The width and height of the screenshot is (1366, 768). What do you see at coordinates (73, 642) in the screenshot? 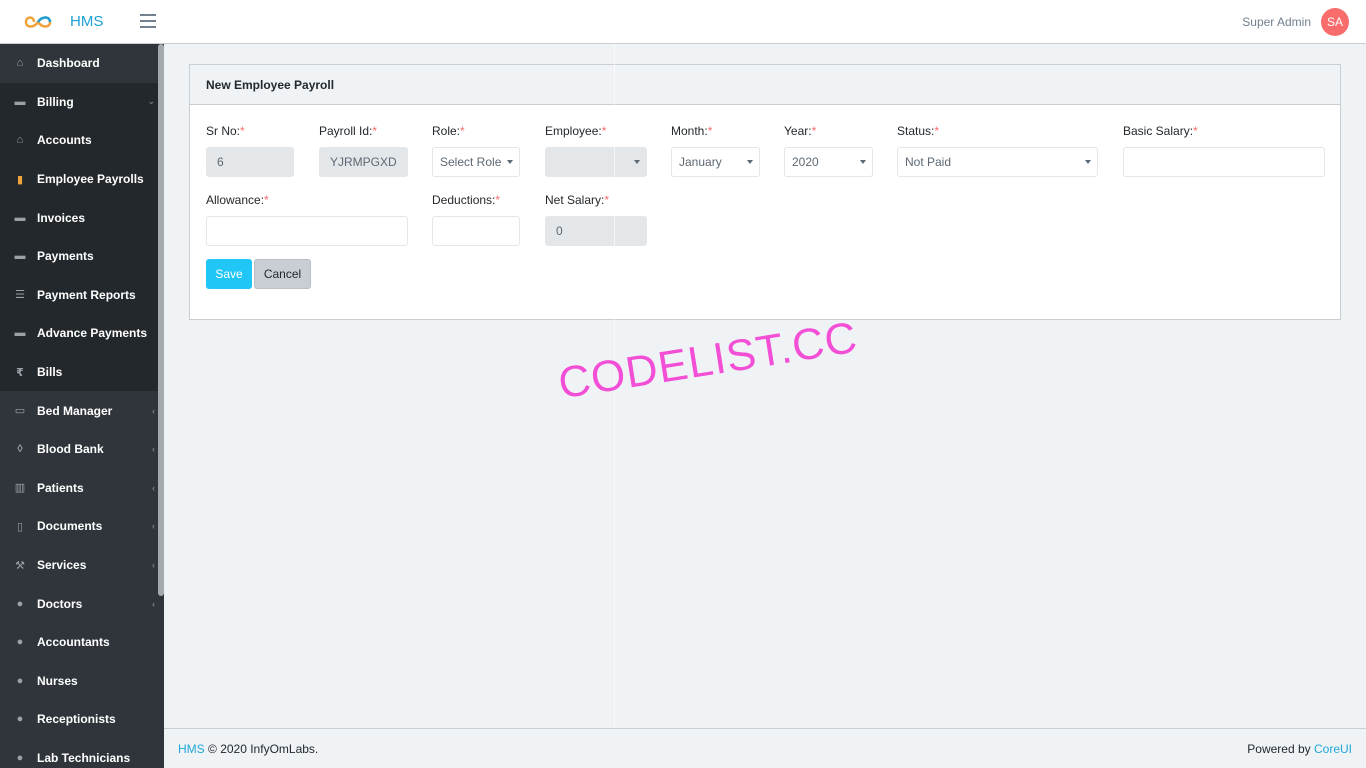
I see `sidebar-item-label: Accountants` at bounding box center [73, 642].